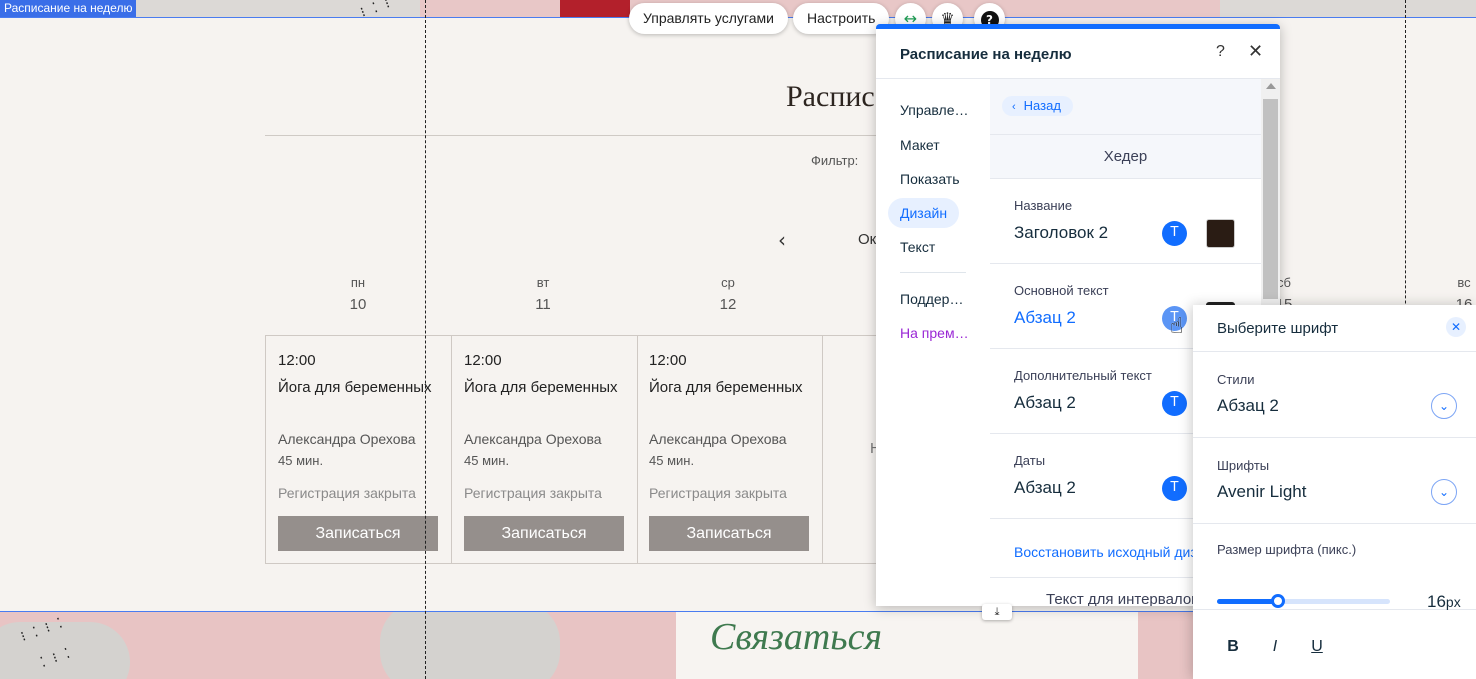 This screenshot has width=1476, height=679. What do you see at coordinates (936, 299) in the screenshot?
I see `nav-item-support: Поддержка` at bounding box center [936, 299].